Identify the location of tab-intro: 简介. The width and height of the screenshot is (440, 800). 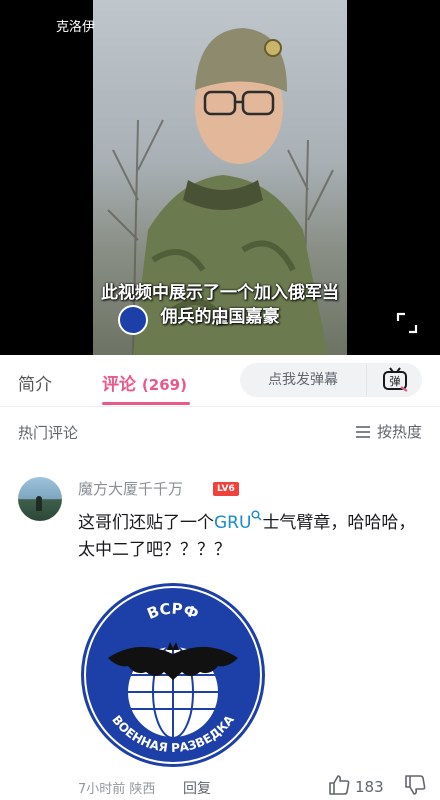
(35, 382).